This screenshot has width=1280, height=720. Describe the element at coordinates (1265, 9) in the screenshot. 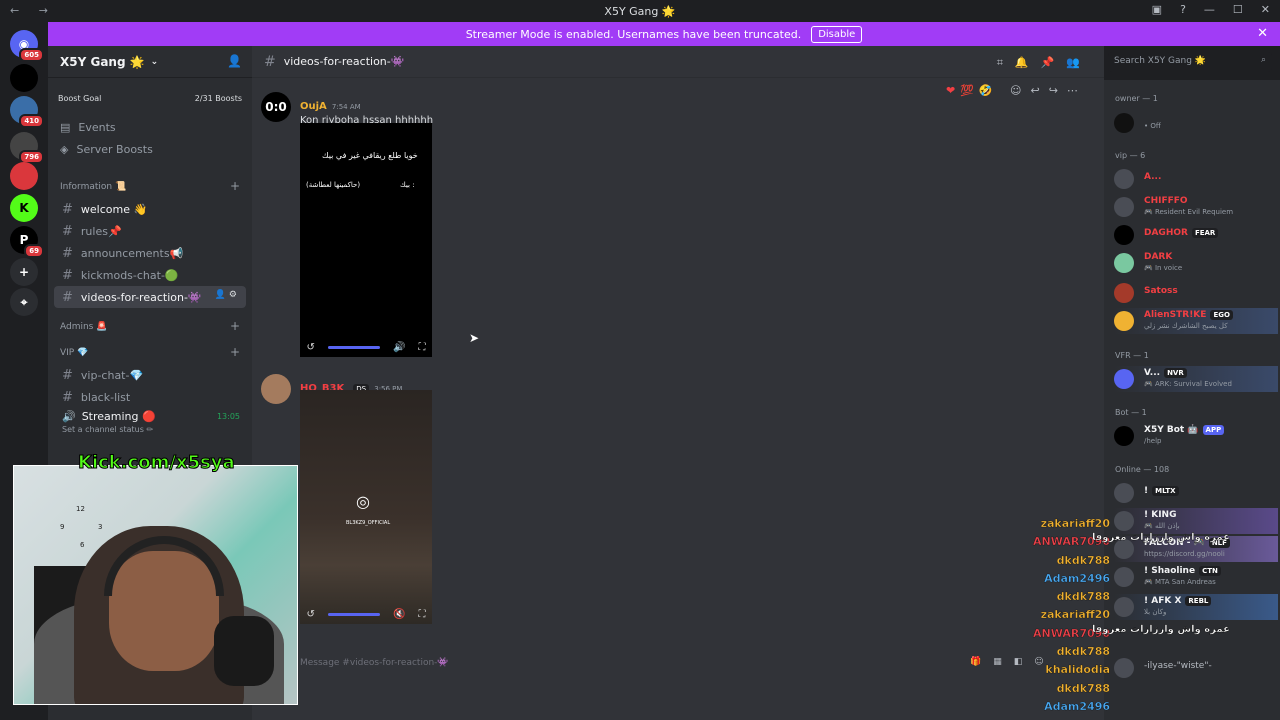

I see `close-button: ✕` at that location.